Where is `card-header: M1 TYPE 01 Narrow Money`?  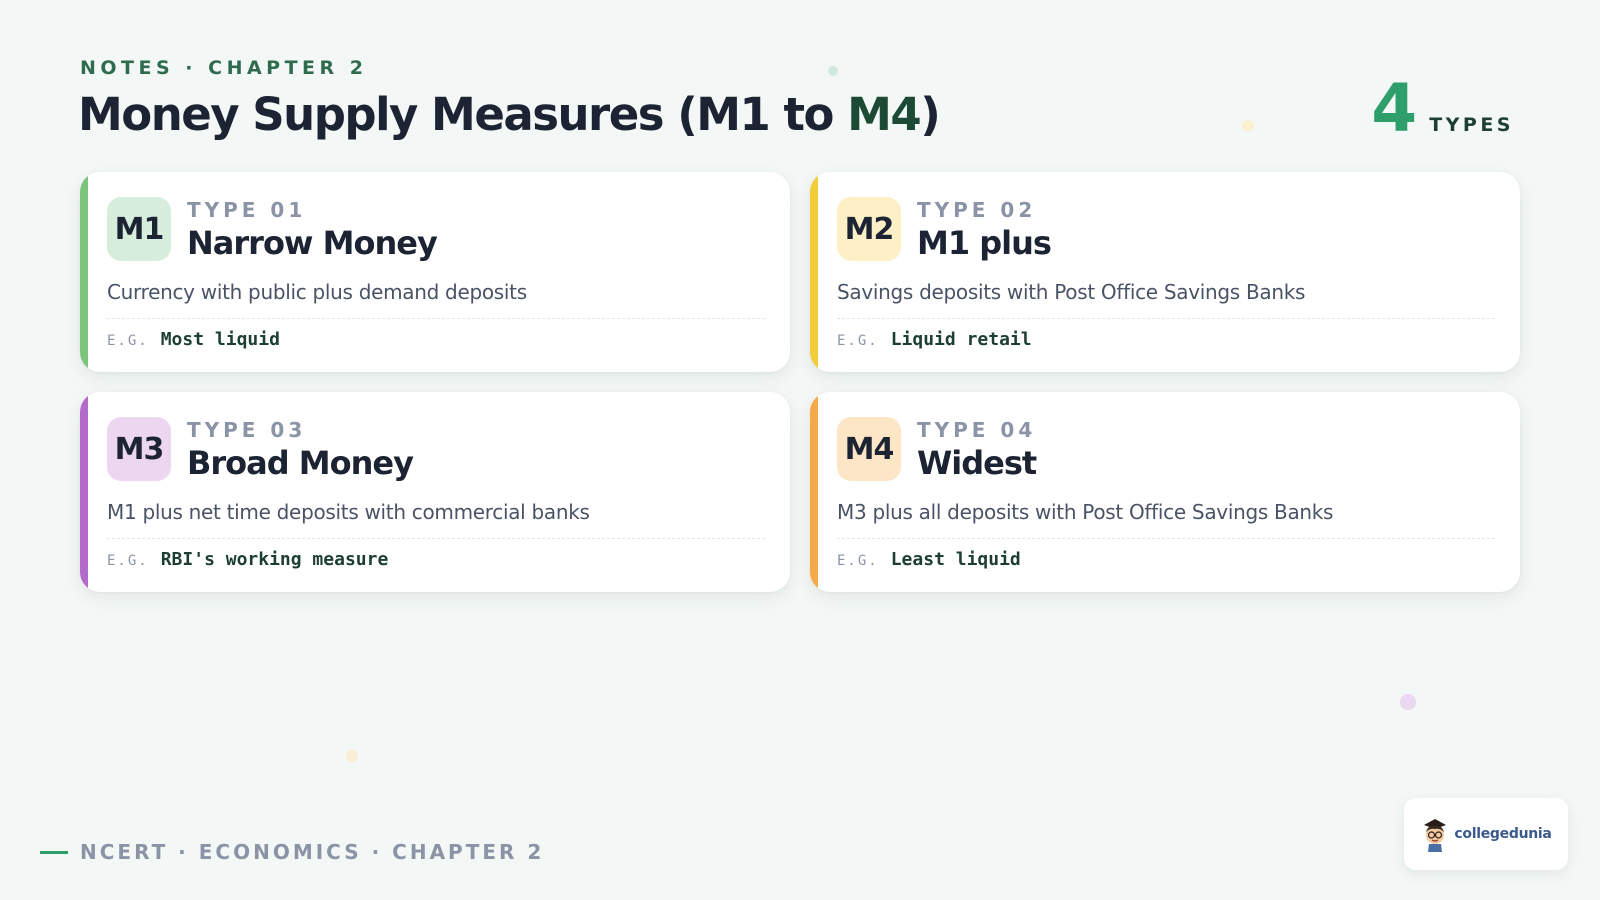 card-header: M1 TYPE 01 Narrow Money is located at coordinates (435, 229).